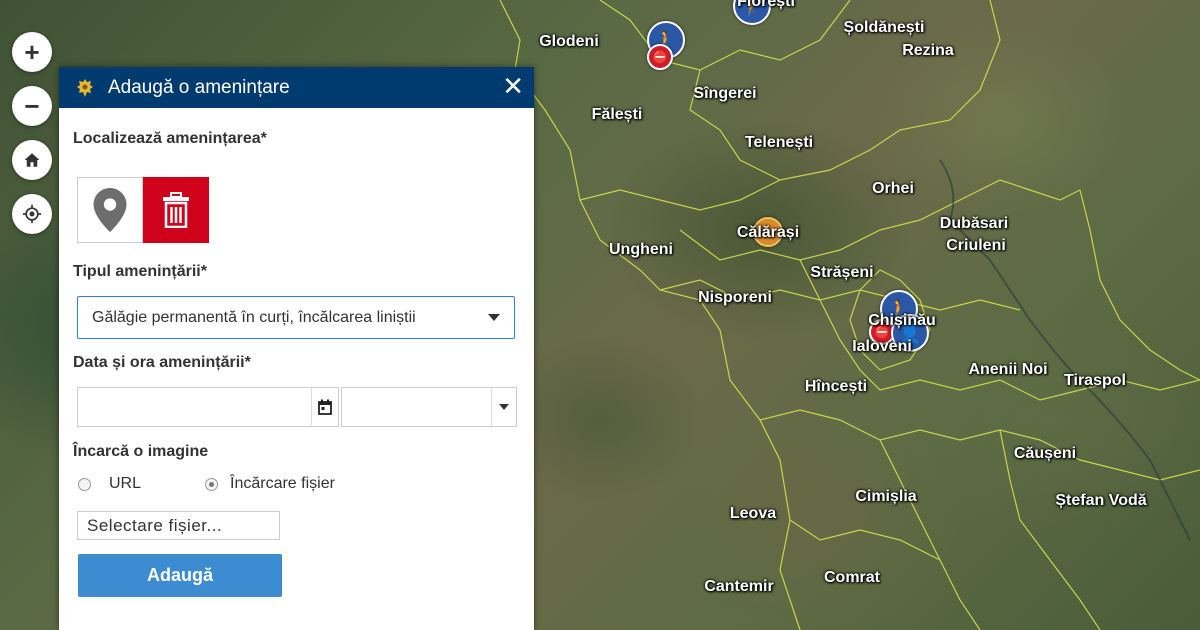 This screenshot has width=1200, height=630. What do you see at coordinates (882, 346) in the screenshot?
I see `city-label: Ialoveni` at bounding box center [882, 346].